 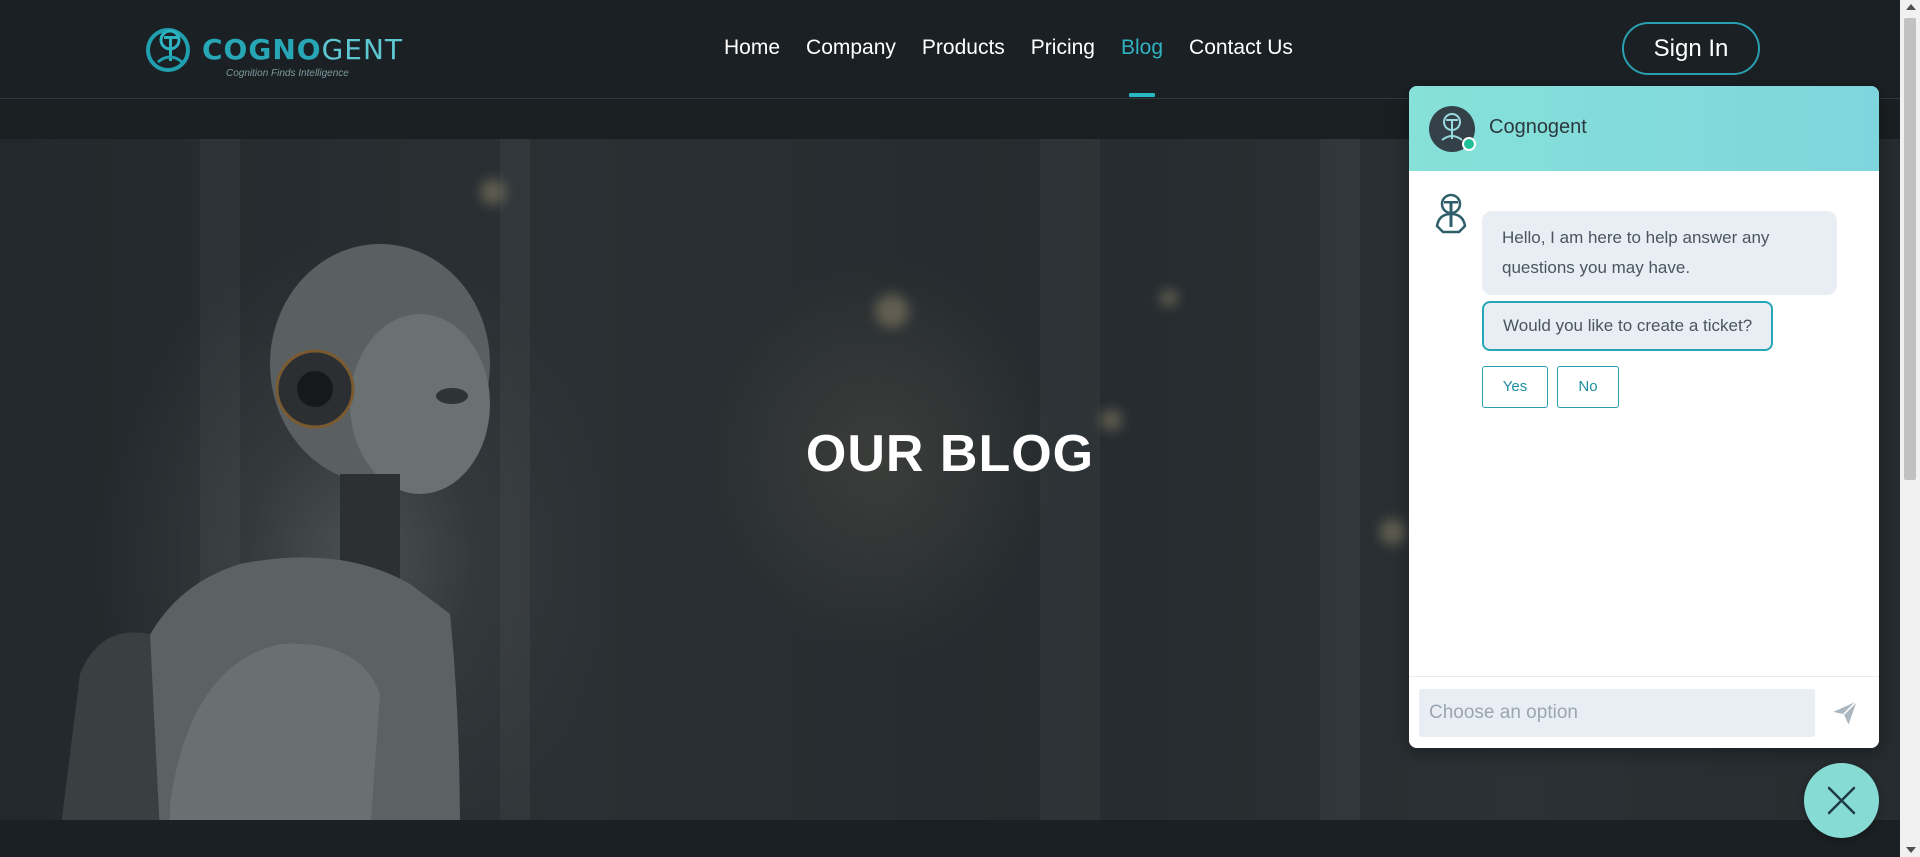 What do you see at coordinates (1588, 387) in the screenshot?
I see `no-option-button: No` at bounding box center [1588, 387].